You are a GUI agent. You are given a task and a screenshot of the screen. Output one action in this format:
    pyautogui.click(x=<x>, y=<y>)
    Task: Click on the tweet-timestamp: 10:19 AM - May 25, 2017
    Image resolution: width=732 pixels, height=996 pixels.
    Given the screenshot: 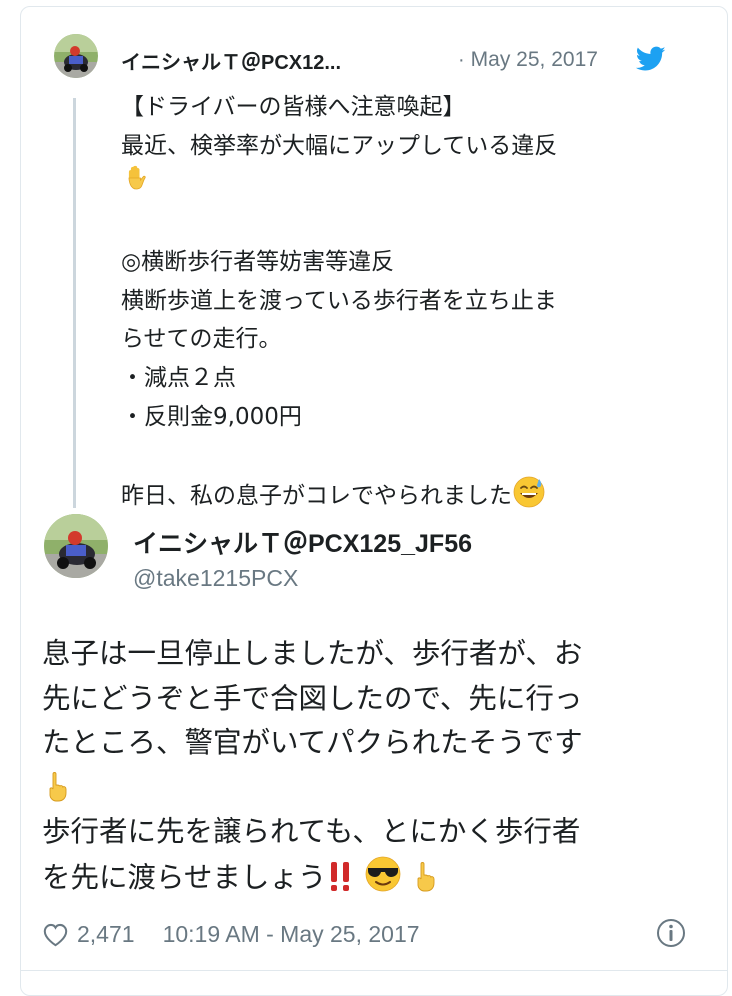 What is the action you would take?
    pyautogui.click(x=291, y=934)
    